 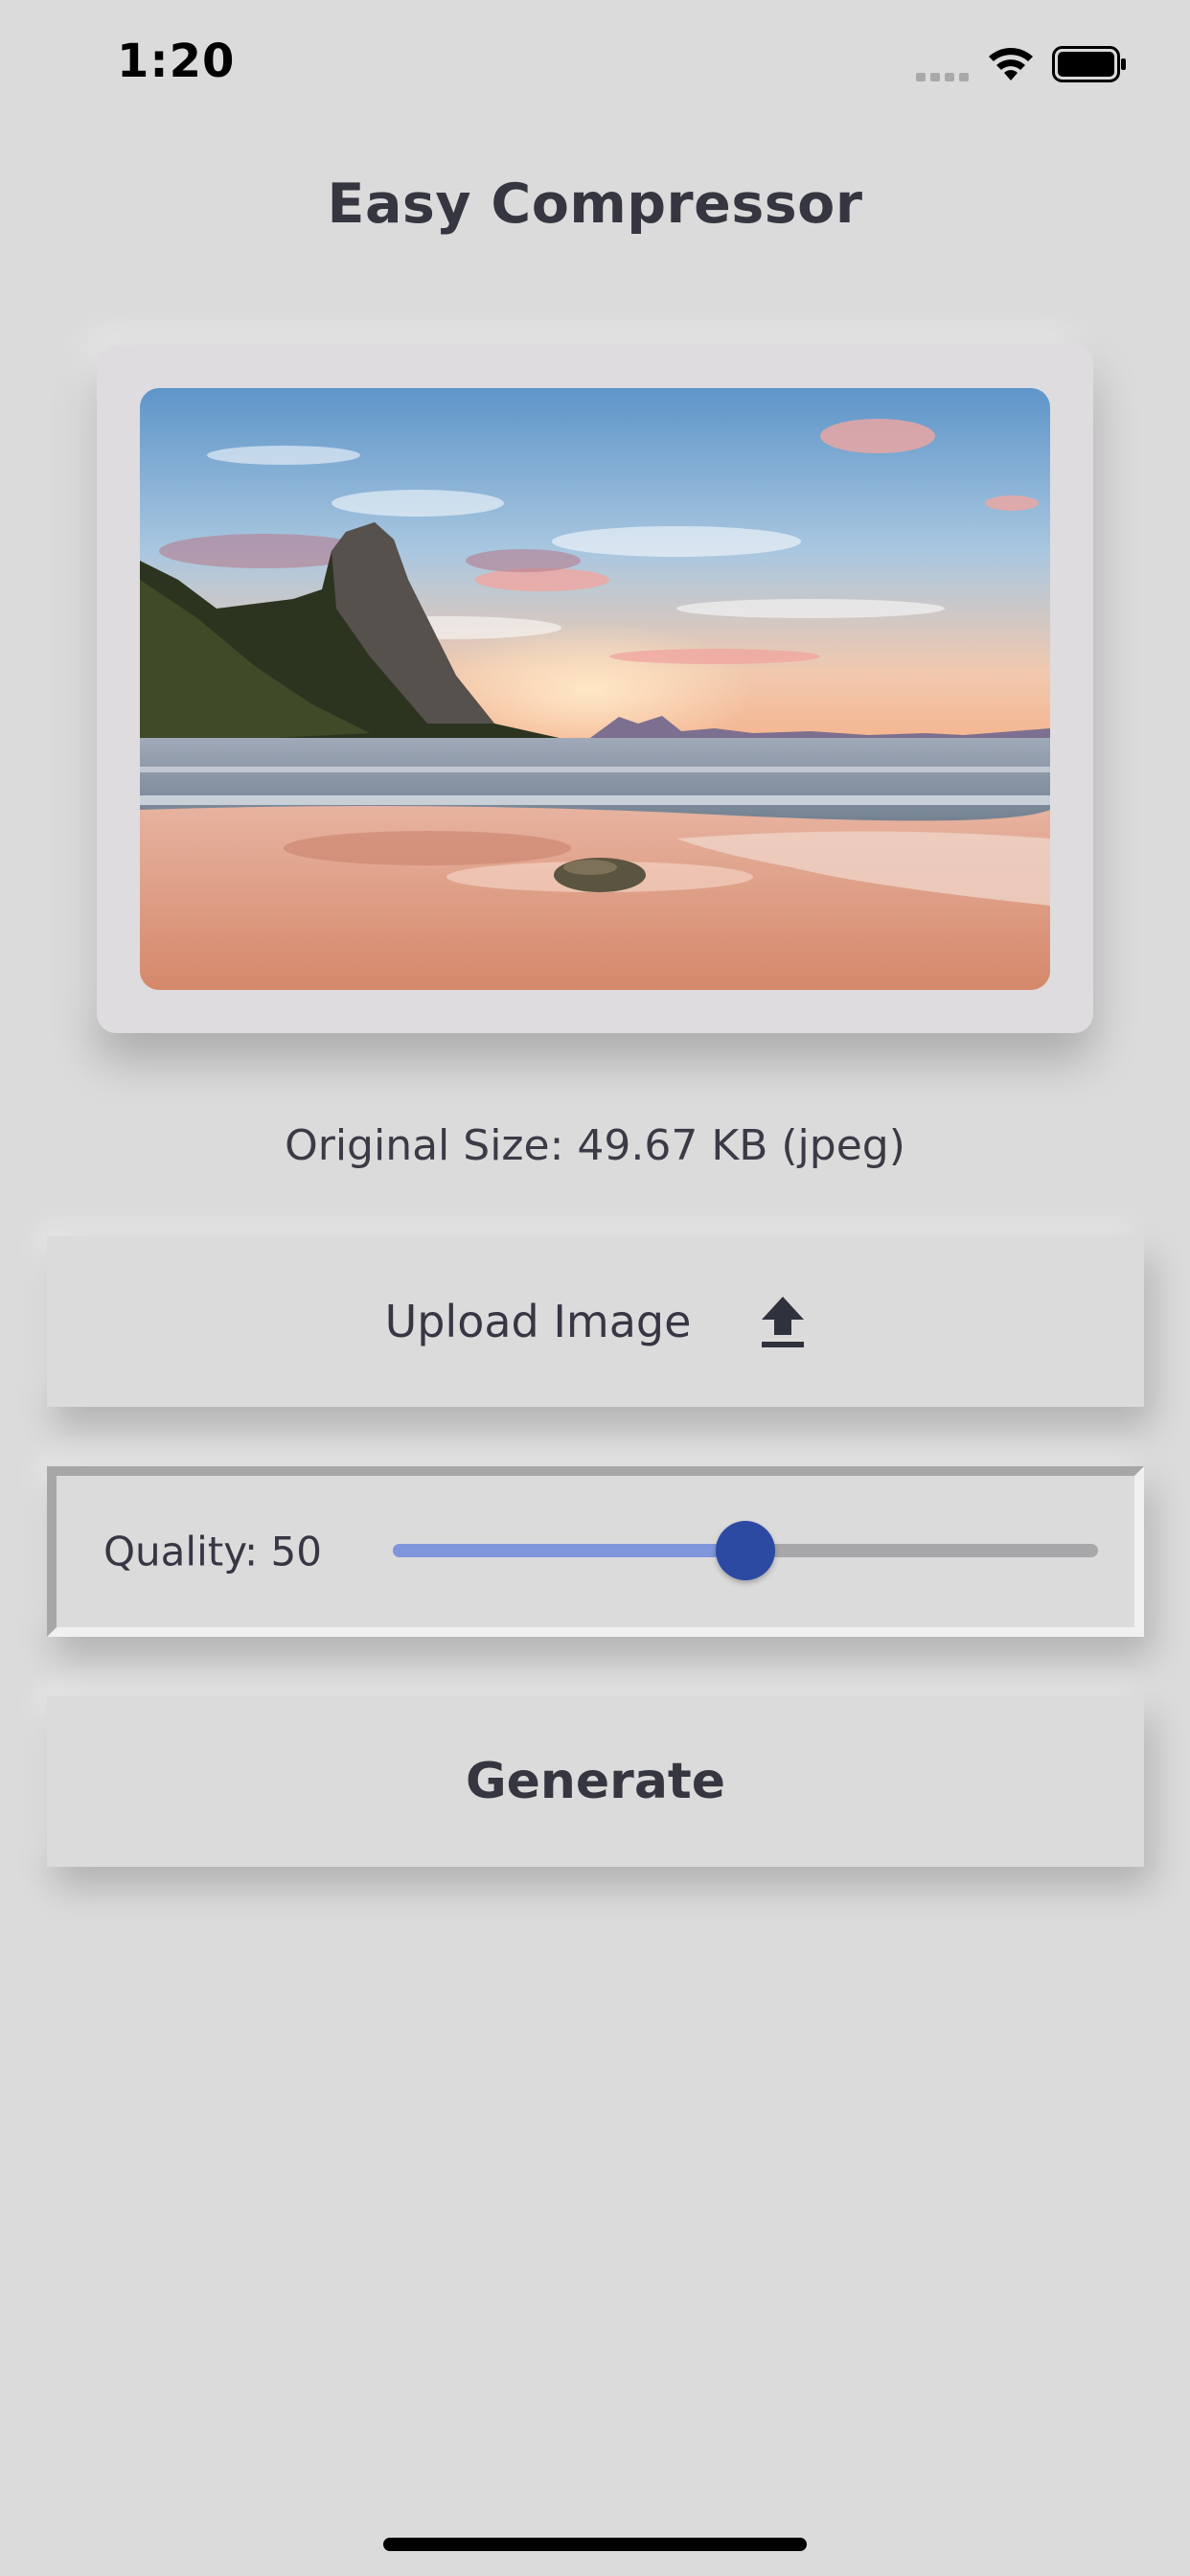 What do you see at coordinates (783, 1322) in the screenshot?
I see `upload-icon` at bounding box center [783, 1322].